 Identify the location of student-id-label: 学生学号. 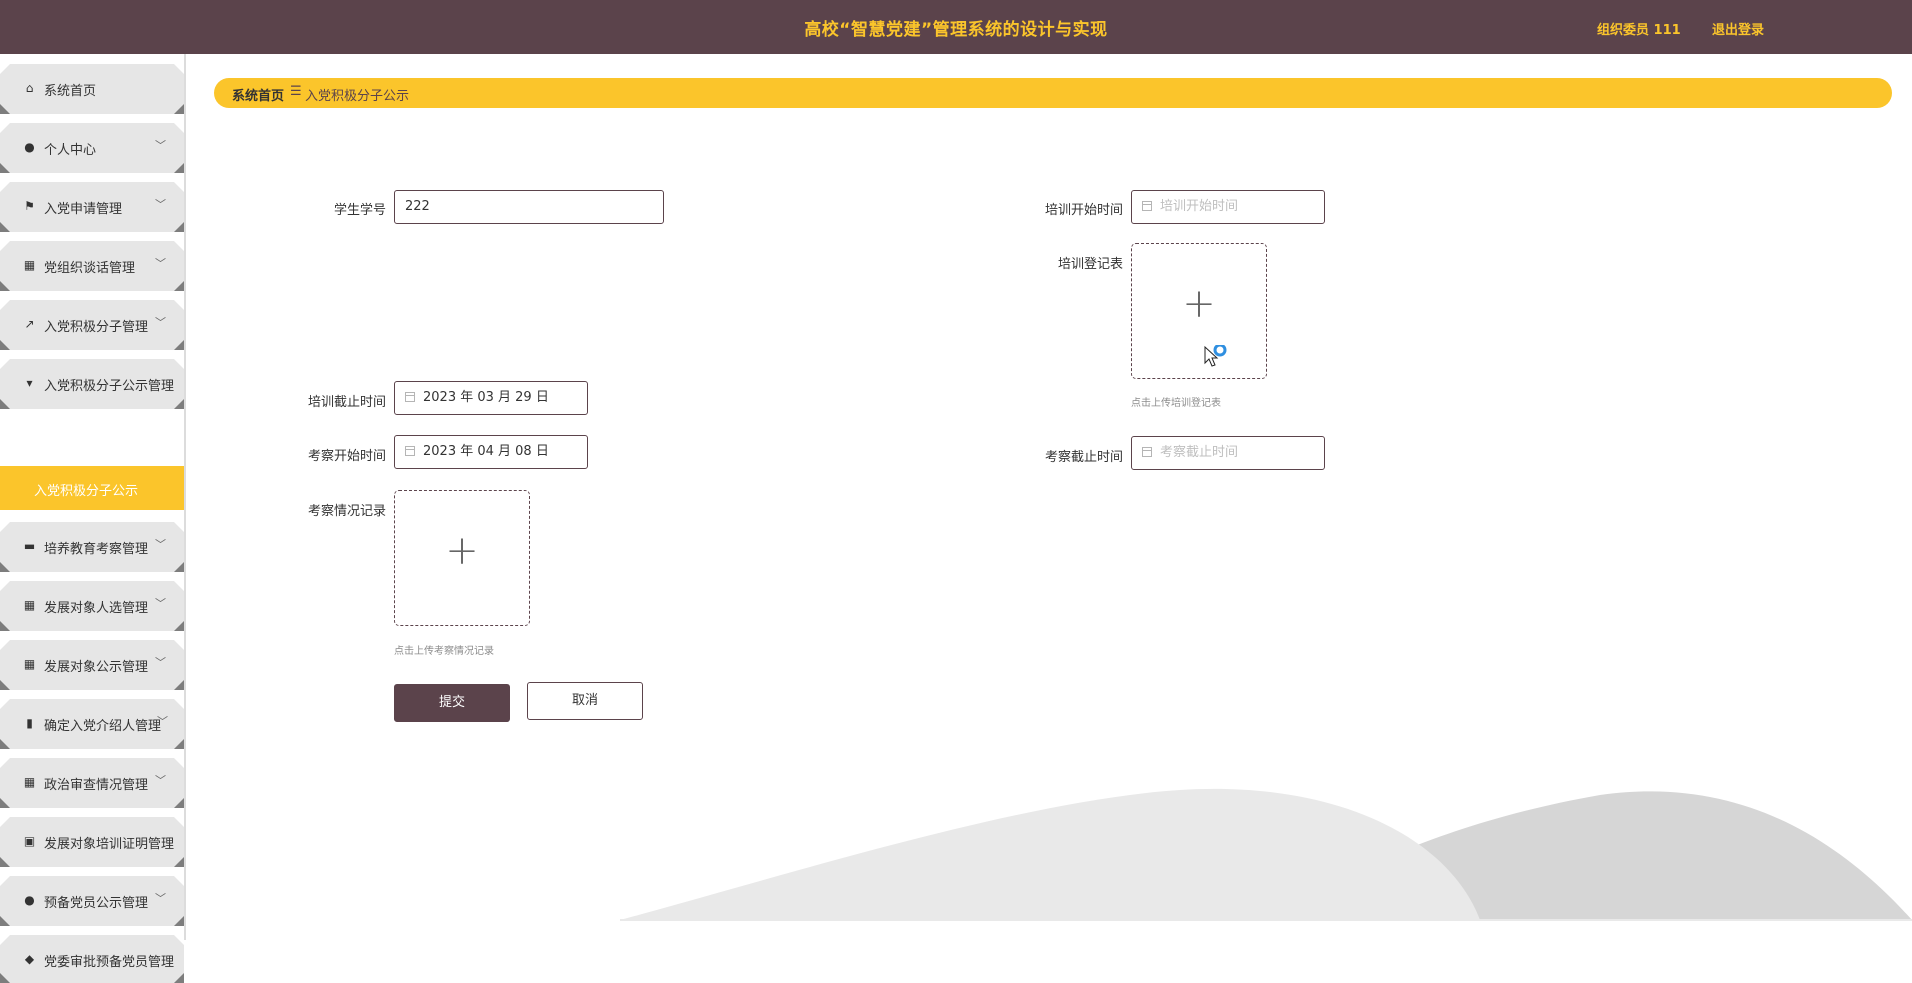
(359, 210).